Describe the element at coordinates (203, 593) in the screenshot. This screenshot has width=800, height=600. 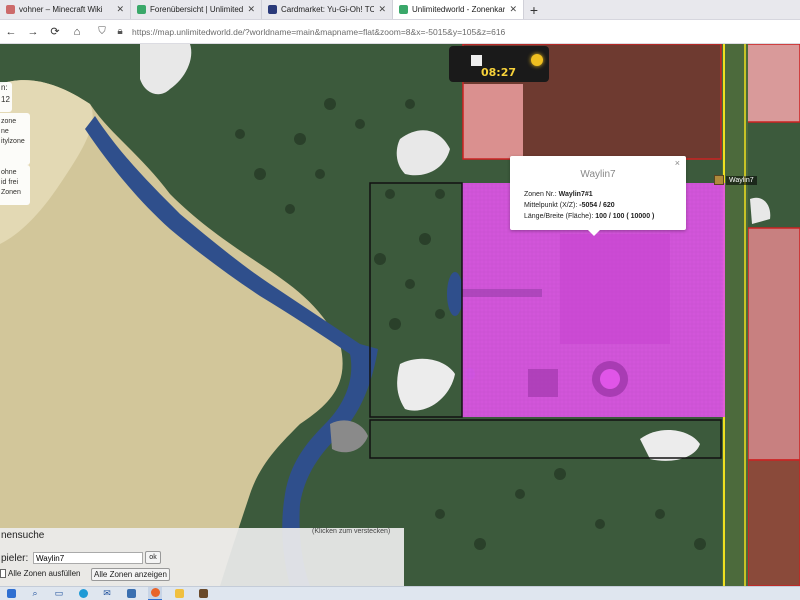
I see `minecraft-icon` at that location.